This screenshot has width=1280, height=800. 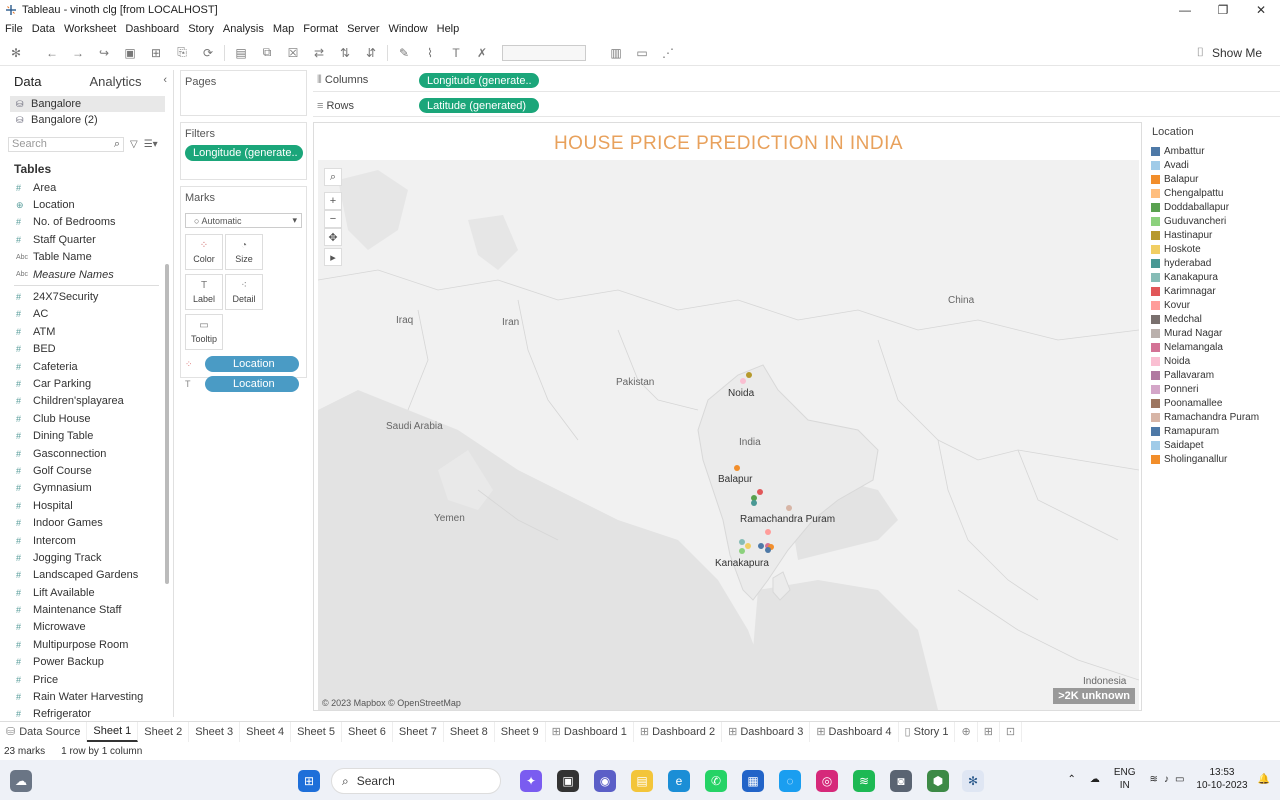 I want to click on menu-window: Window, so click(x=408, y=29).